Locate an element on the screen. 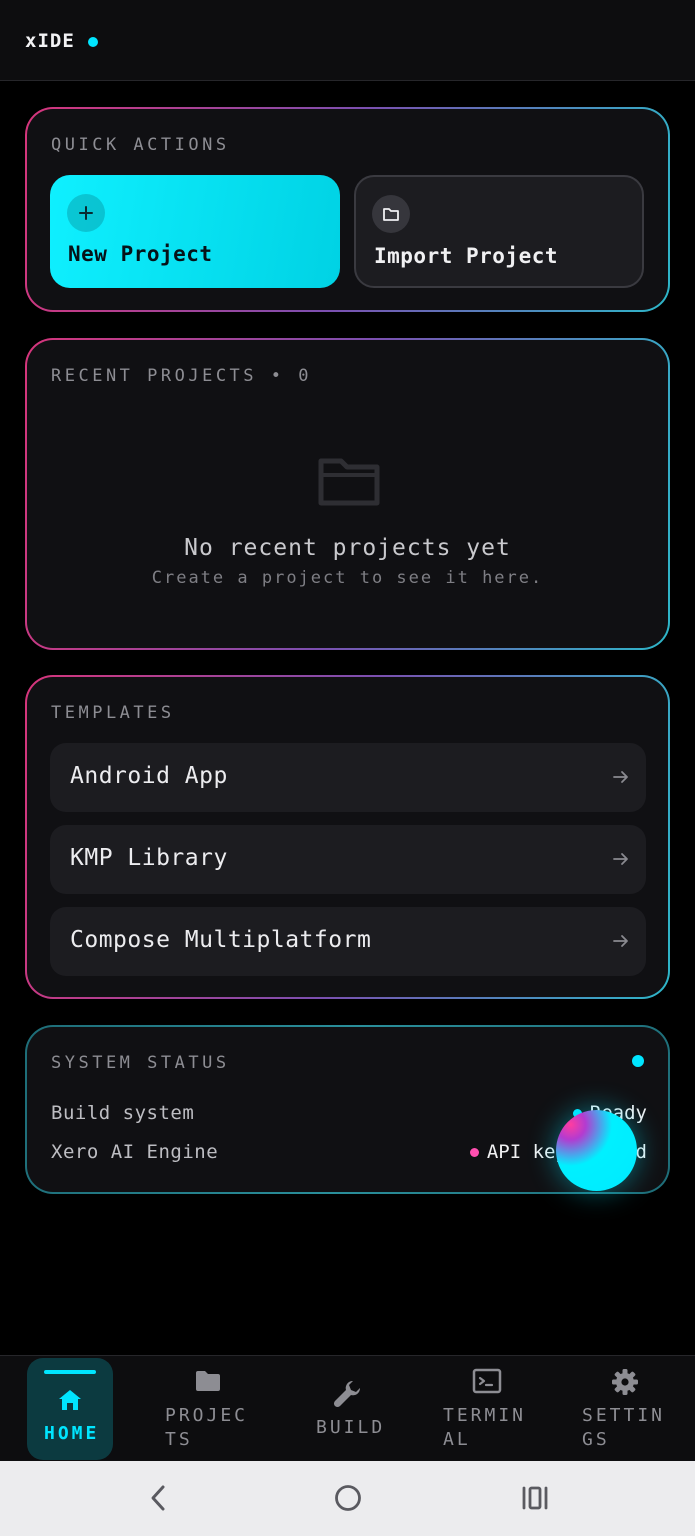 Image resolution: width=695 pixels, height=1536 pixels. template-kmp-library: KMP Library is located at coordinates (348, 859).